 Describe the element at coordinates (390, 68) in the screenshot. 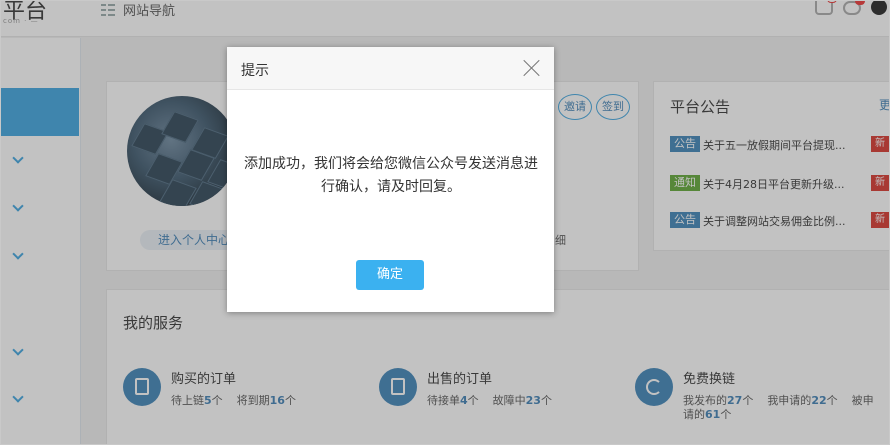

I see `dialog-header: 提示` at that location.